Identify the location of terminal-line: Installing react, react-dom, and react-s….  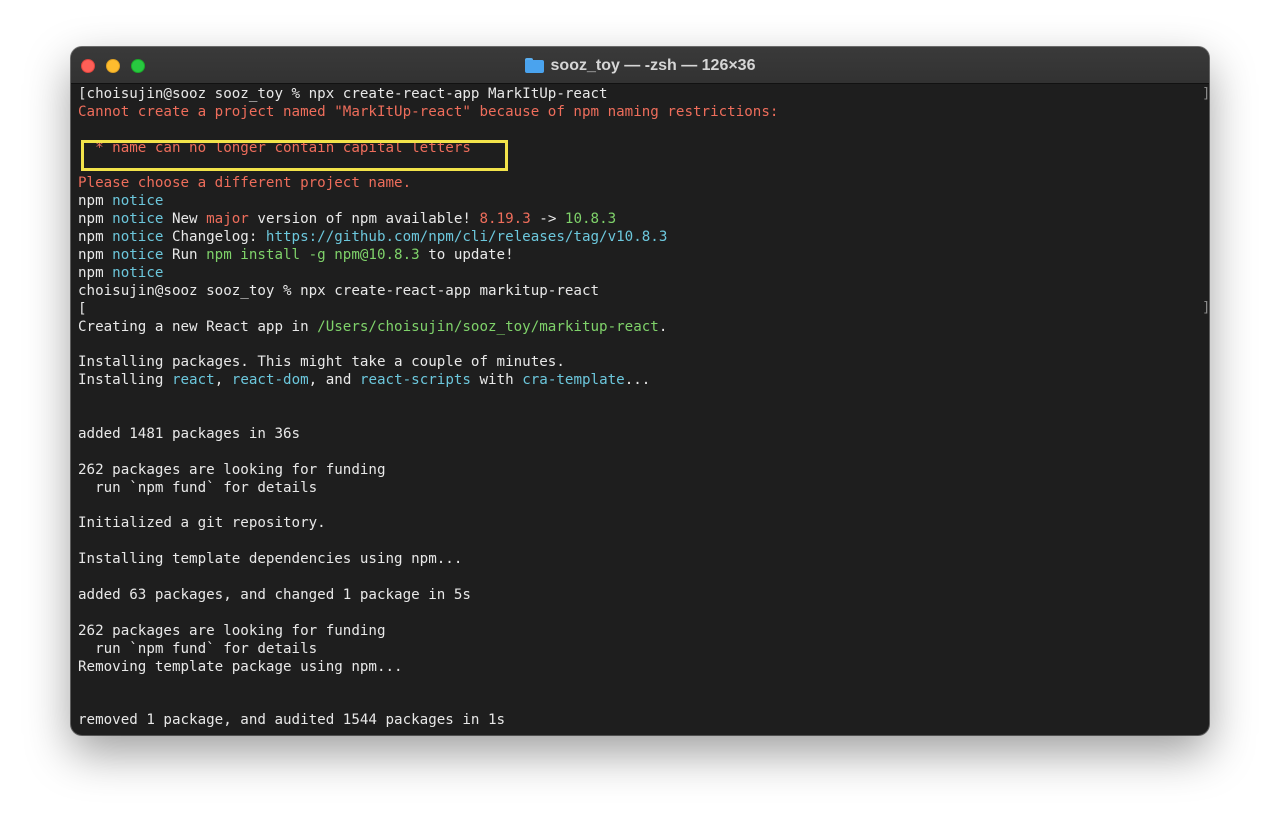
(640, 381).